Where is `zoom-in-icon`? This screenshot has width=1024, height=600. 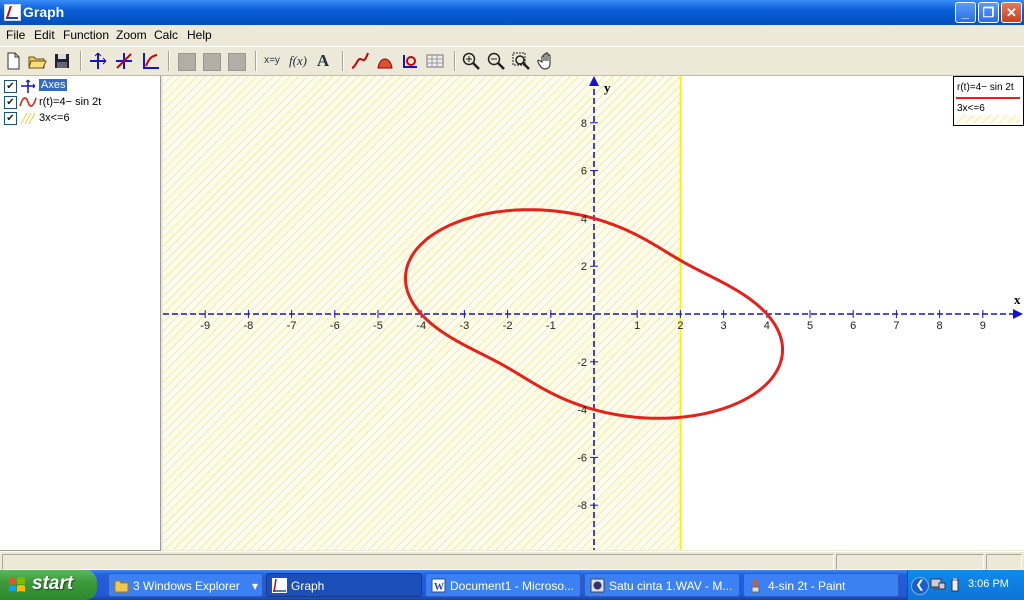
zoom-in-icon is located at coordinates (471, 61).